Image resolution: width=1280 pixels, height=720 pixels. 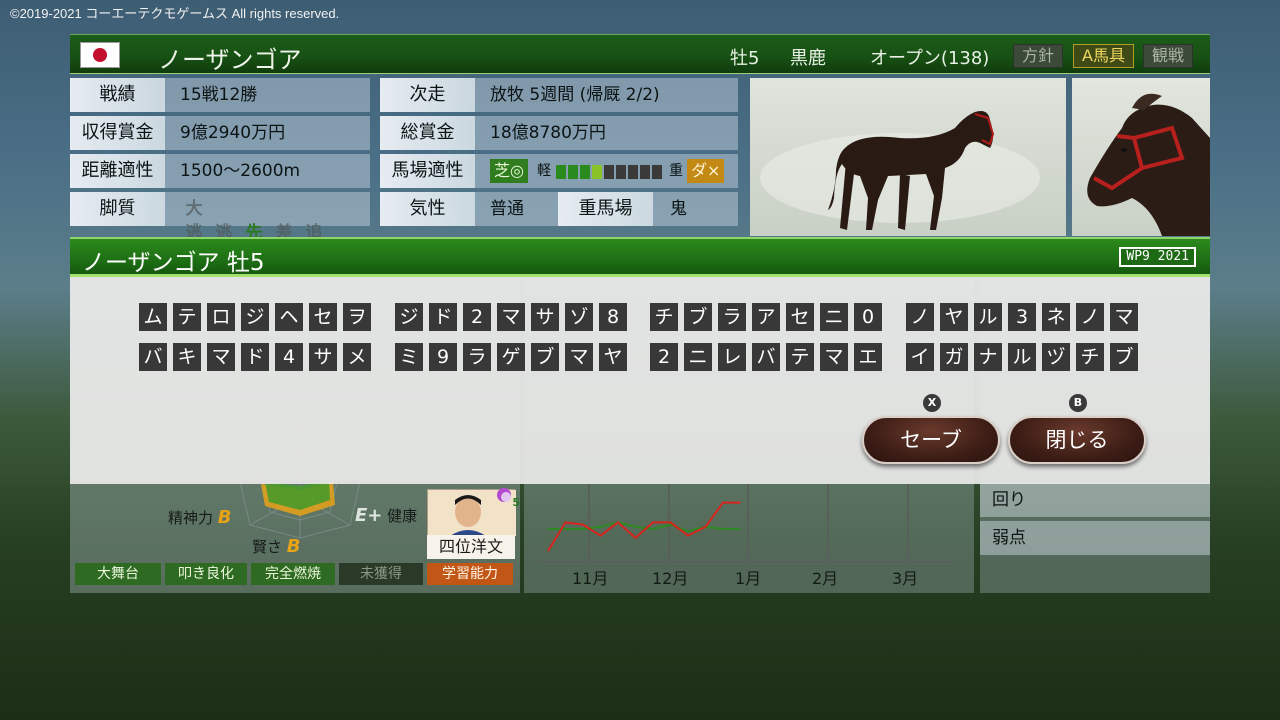 I want to click on watch-button: 観戦, so click(x=1168, y=56).